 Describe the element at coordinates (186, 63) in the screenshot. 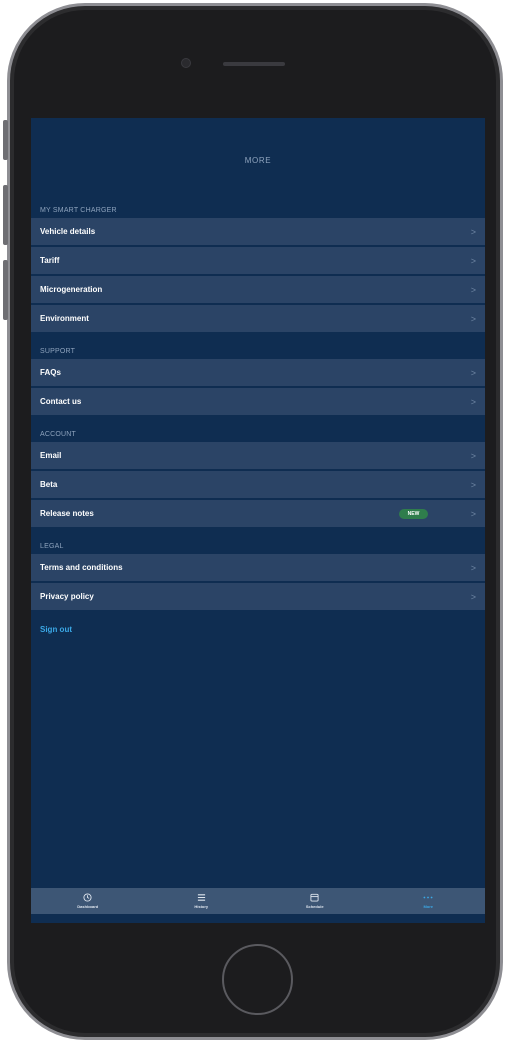

I see `front-camera` at that location.